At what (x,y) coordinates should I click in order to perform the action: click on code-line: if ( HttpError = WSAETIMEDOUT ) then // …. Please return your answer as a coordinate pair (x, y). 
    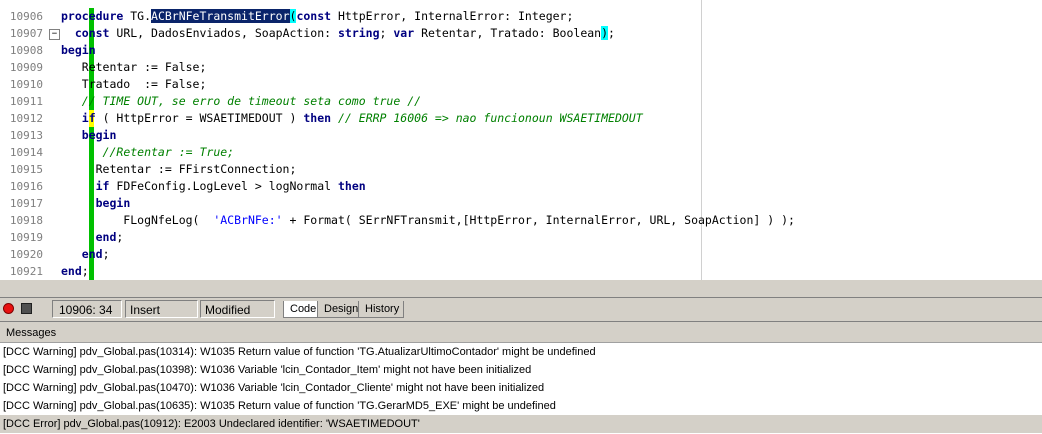
    Looking at the image, I should click on (362, 118).